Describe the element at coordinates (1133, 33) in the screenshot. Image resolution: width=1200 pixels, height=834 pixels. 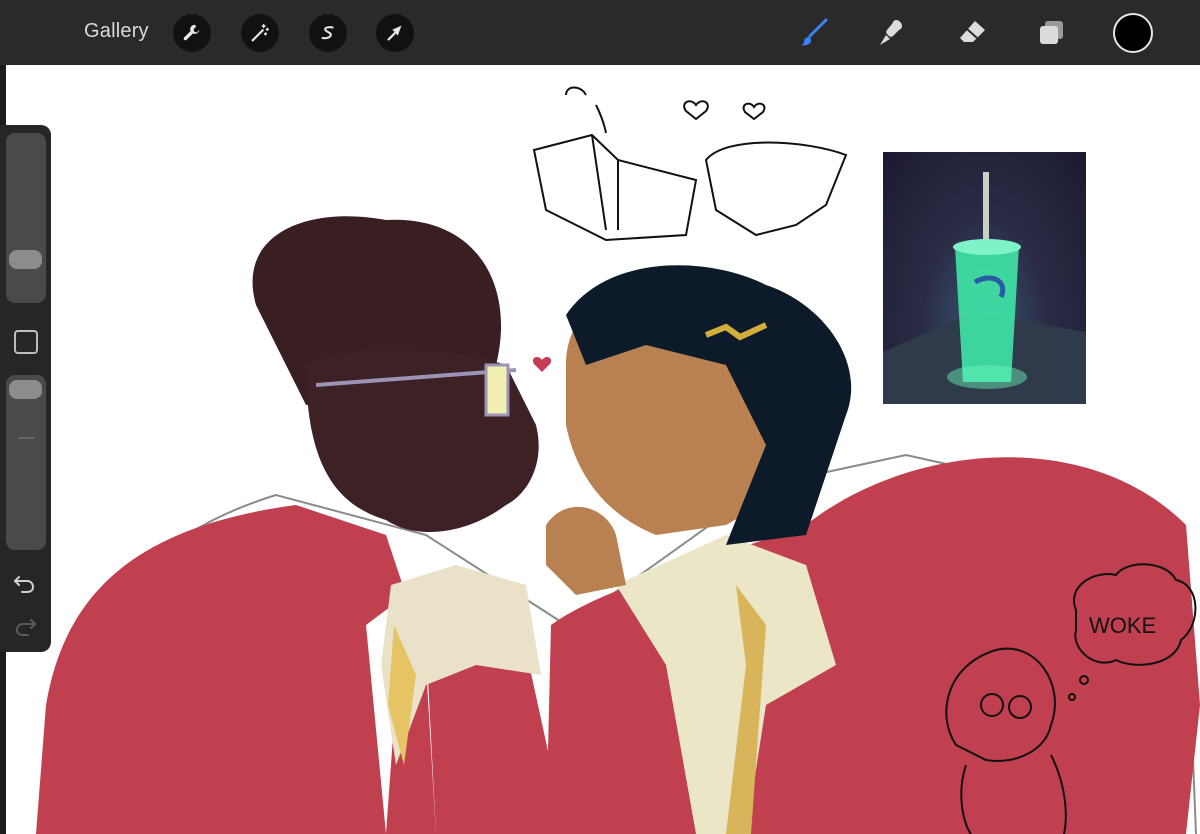
I see `color-picker-swatch` at that location.